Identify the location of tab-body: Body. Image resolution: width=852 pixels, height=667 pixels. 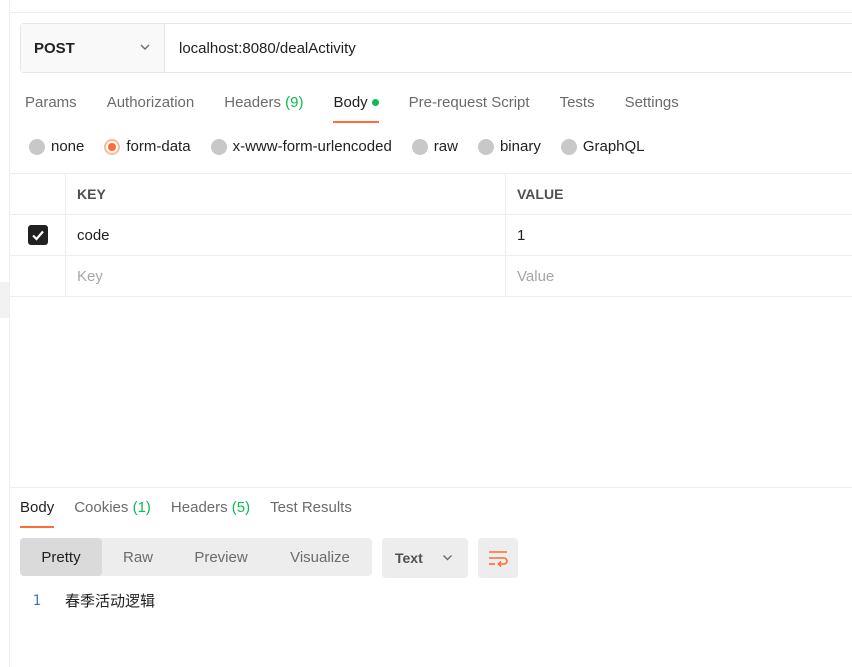
(356, 108).